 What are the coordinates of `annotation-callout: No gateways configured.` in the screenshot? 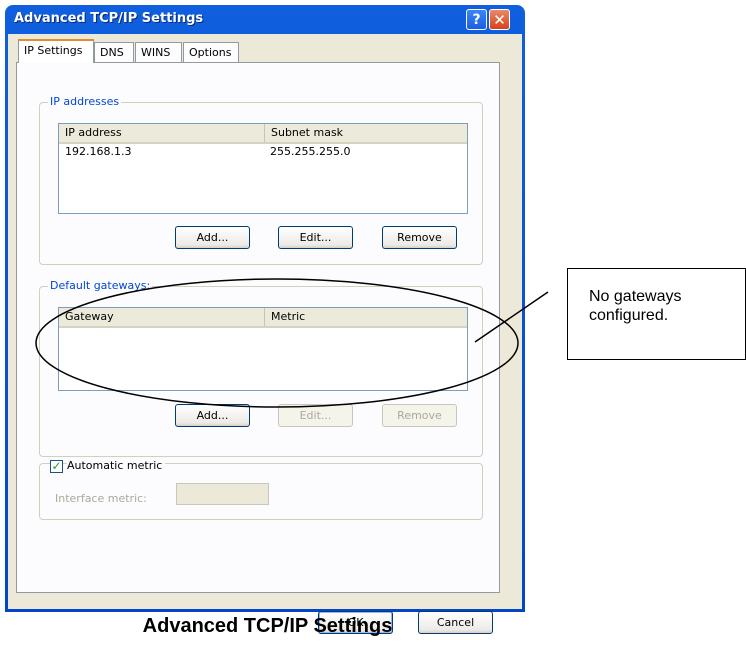 It's located at (656, 314).